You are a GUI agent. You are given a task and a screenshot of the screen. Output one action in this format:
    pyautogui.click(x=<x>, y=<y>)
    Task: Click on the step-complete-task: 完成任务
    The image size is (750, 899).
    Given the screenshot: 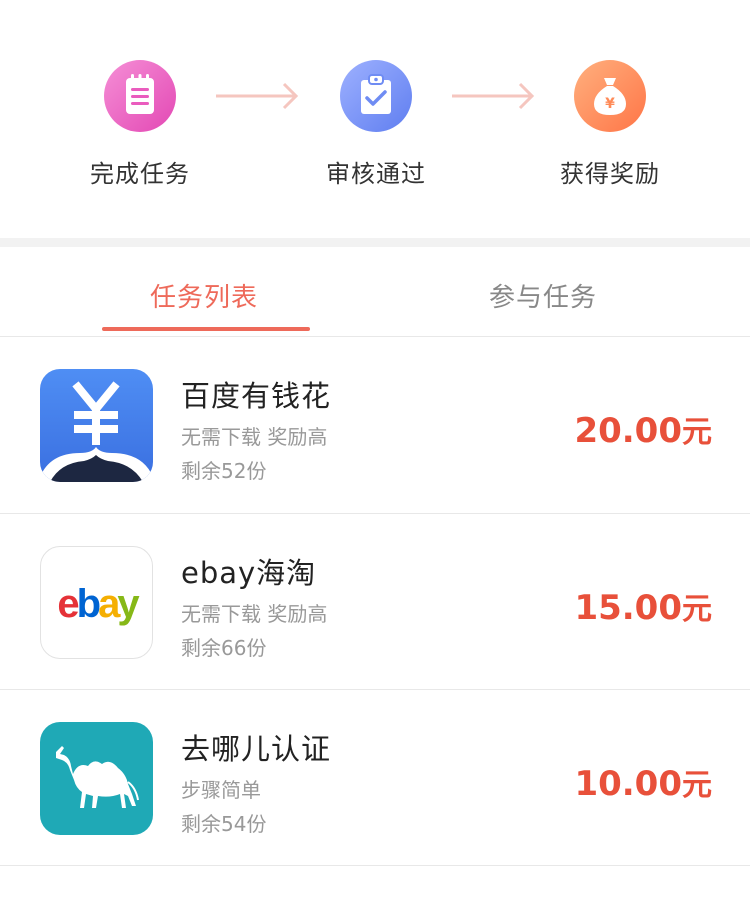 What is the action you would take?
    pyautogui.click(x=140, y=124)
    